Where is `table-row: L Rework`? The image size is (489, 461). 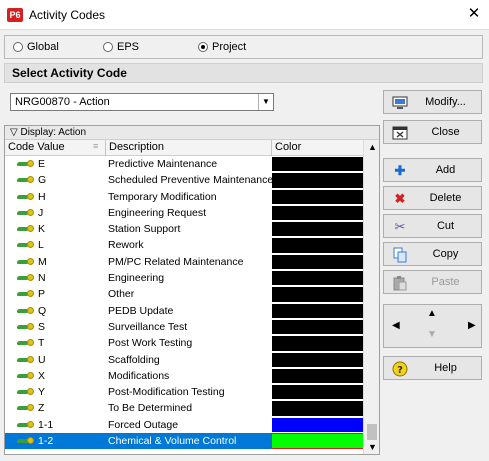 table-row: L Rework is located at coordinates (184, 245).